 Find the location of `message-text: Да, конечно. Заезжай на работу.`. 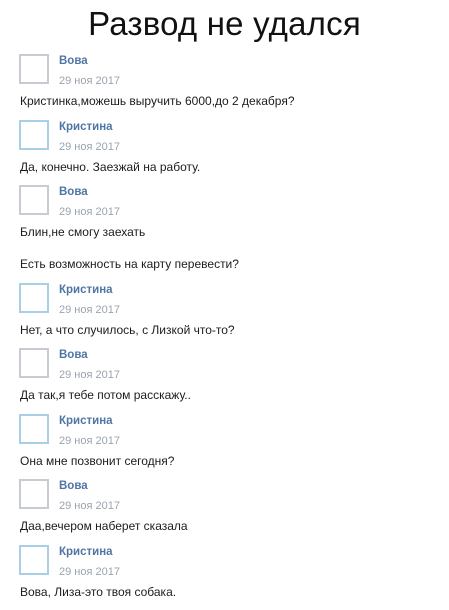

message-text: Да, конечно. Заезжай на работу. is located at coordinates (110, 167).